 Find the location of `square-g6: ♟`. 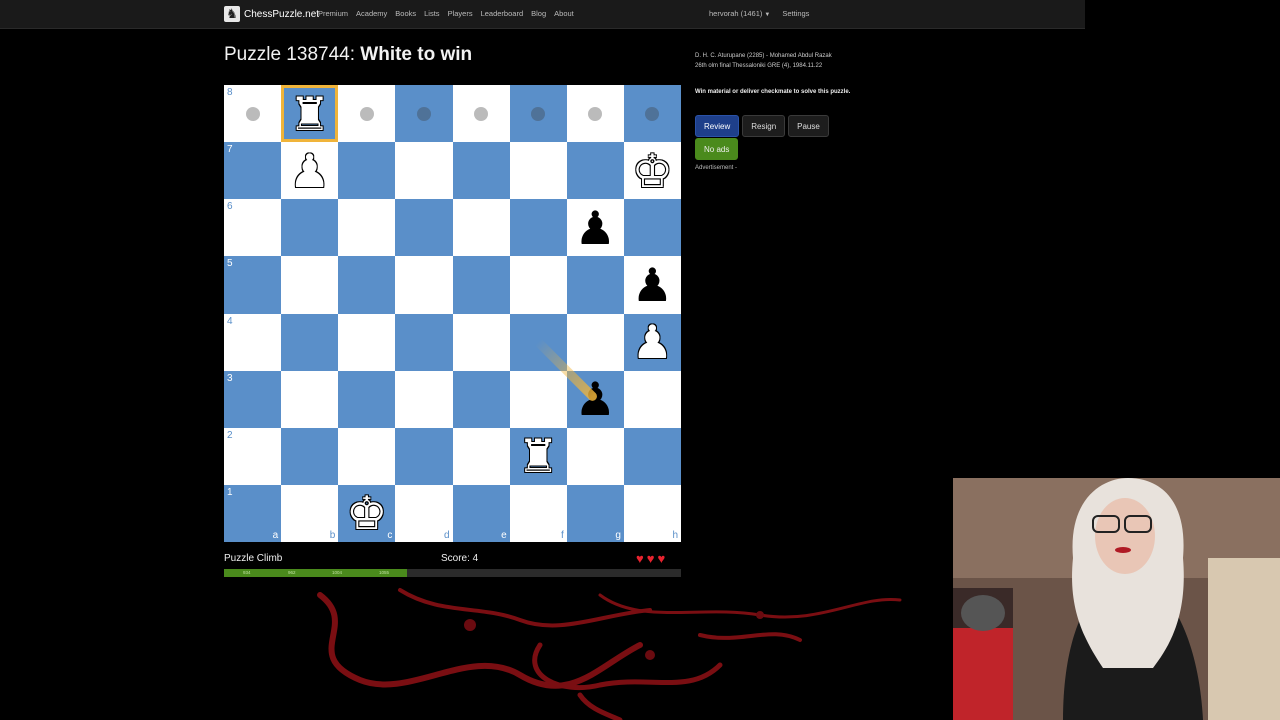

square-g6: ♟ is located at coordinates (595, 228).